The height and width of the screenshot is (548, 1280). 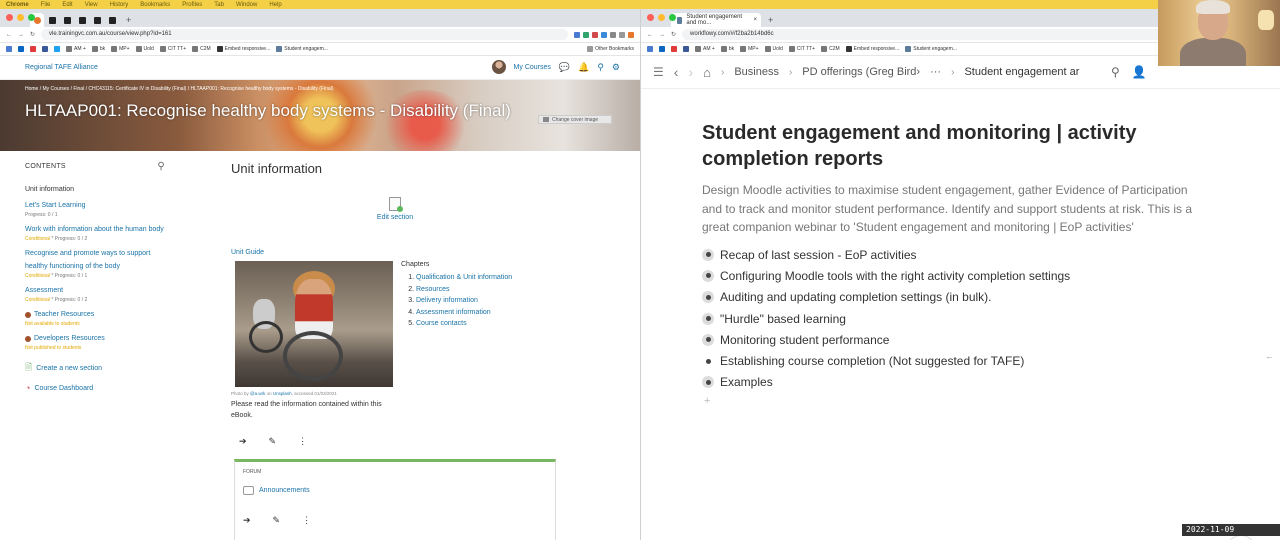 What do you see at coordinates (91, 5) in the screenshot?
I see `os-menu-item: View` at bounding box center [91, 5].